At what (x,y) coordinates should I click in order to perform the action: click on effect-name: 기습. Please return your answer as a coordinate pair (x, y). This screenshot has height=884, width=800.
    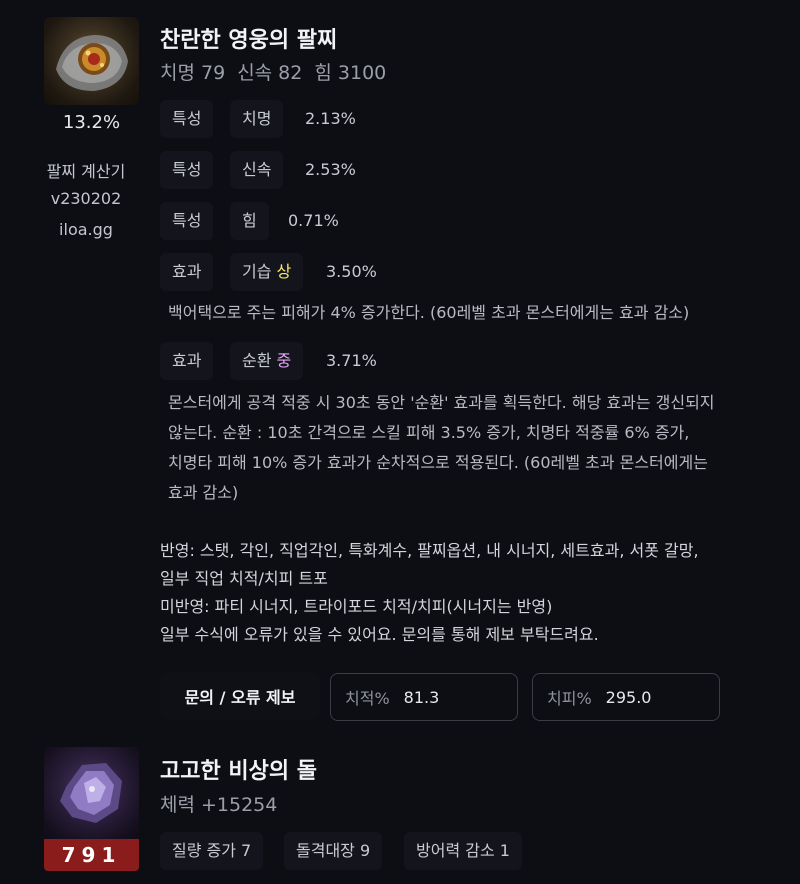
    Looking at the image, I should click on (257, 271).